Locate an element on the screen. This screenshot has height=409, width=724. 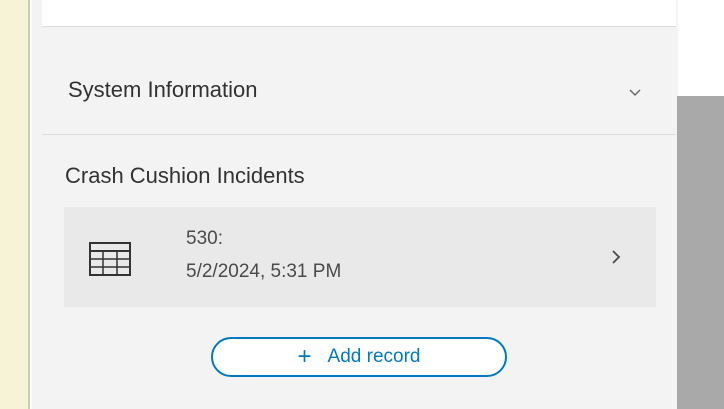
chevron-right-icon is located at coordinates (616, 257).